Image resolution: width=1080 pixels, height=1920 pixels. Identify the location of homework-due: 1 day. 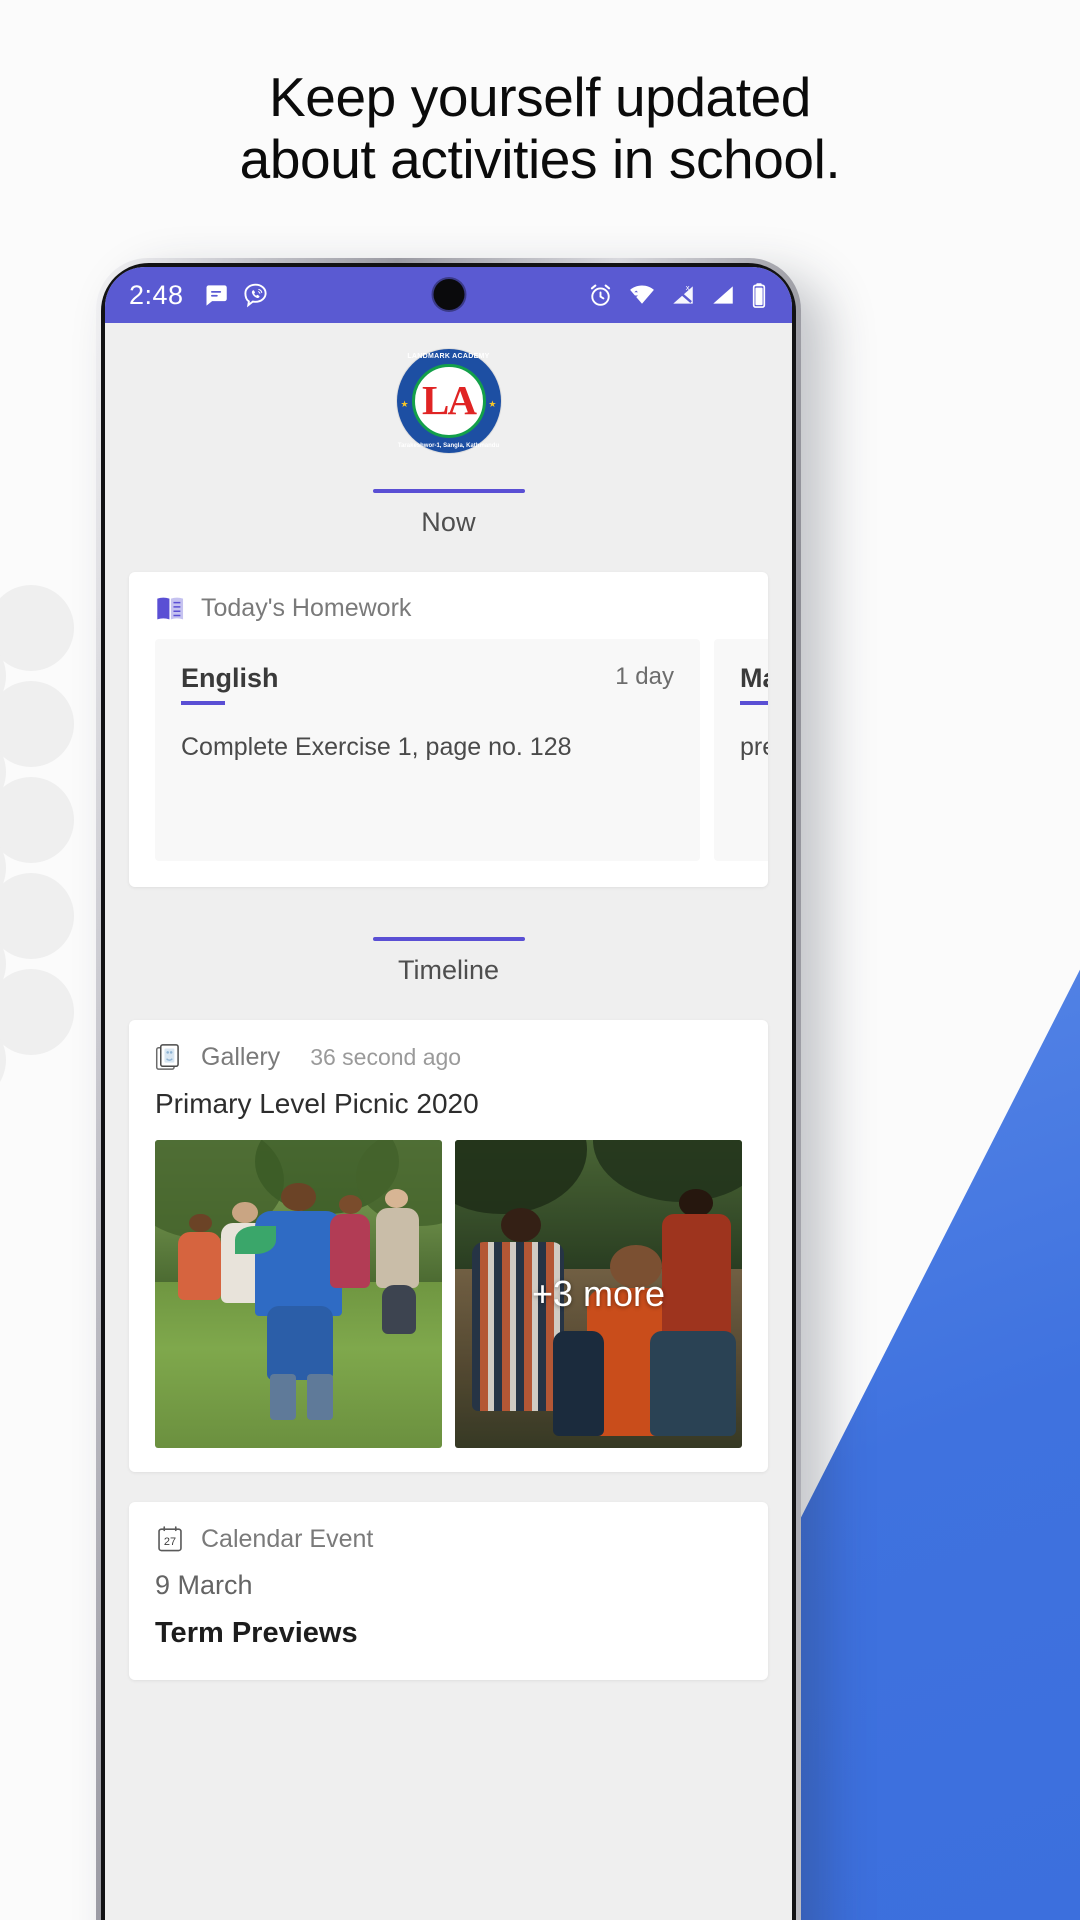
(644, 676).